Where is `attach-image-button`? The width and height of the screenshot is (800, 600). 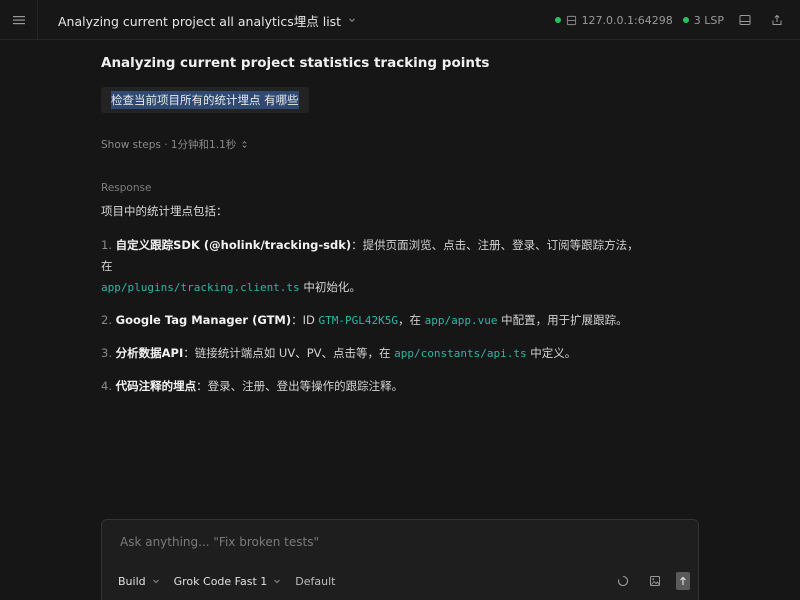 attach-image-button is located at coordinates (655, 581).